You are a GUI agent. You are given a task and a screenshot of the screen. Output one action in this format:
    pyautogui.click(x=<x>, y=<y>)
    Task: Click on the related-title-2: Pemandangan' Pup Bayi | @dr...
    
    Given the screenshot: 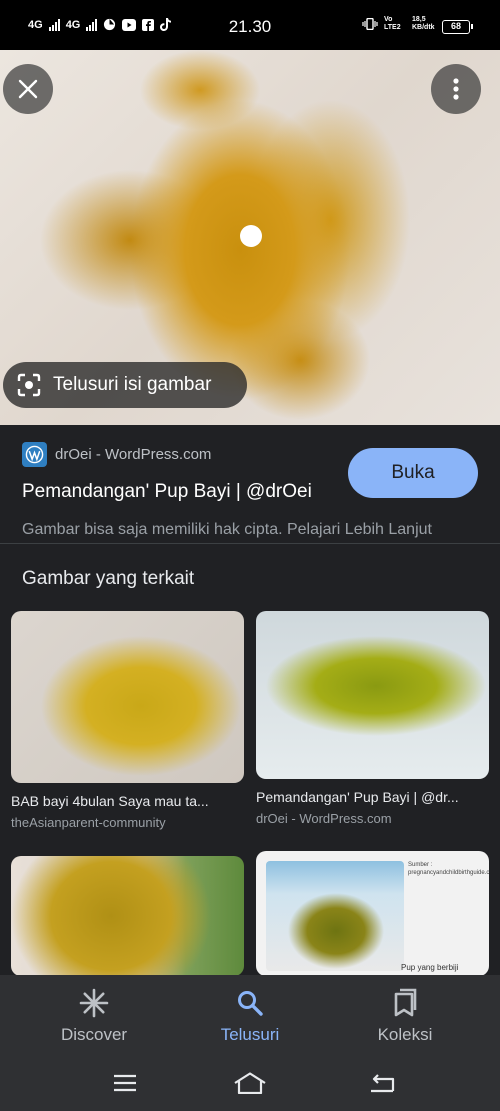 What is the action you would take?
    pyautogui.click(x=357, y=797)
    